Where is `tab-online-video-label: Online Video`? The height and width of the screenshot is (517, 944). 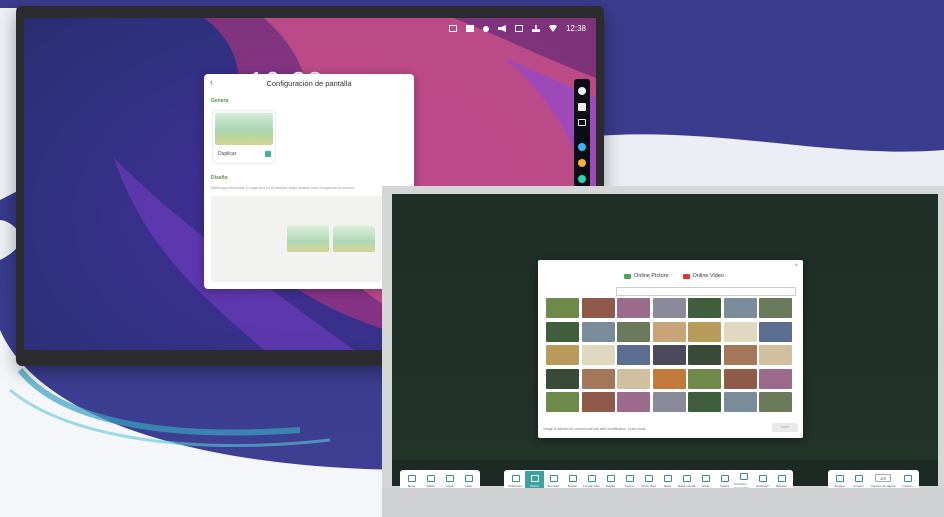 tab-online-video-label: Online Video is located at coordinates (708, 276).